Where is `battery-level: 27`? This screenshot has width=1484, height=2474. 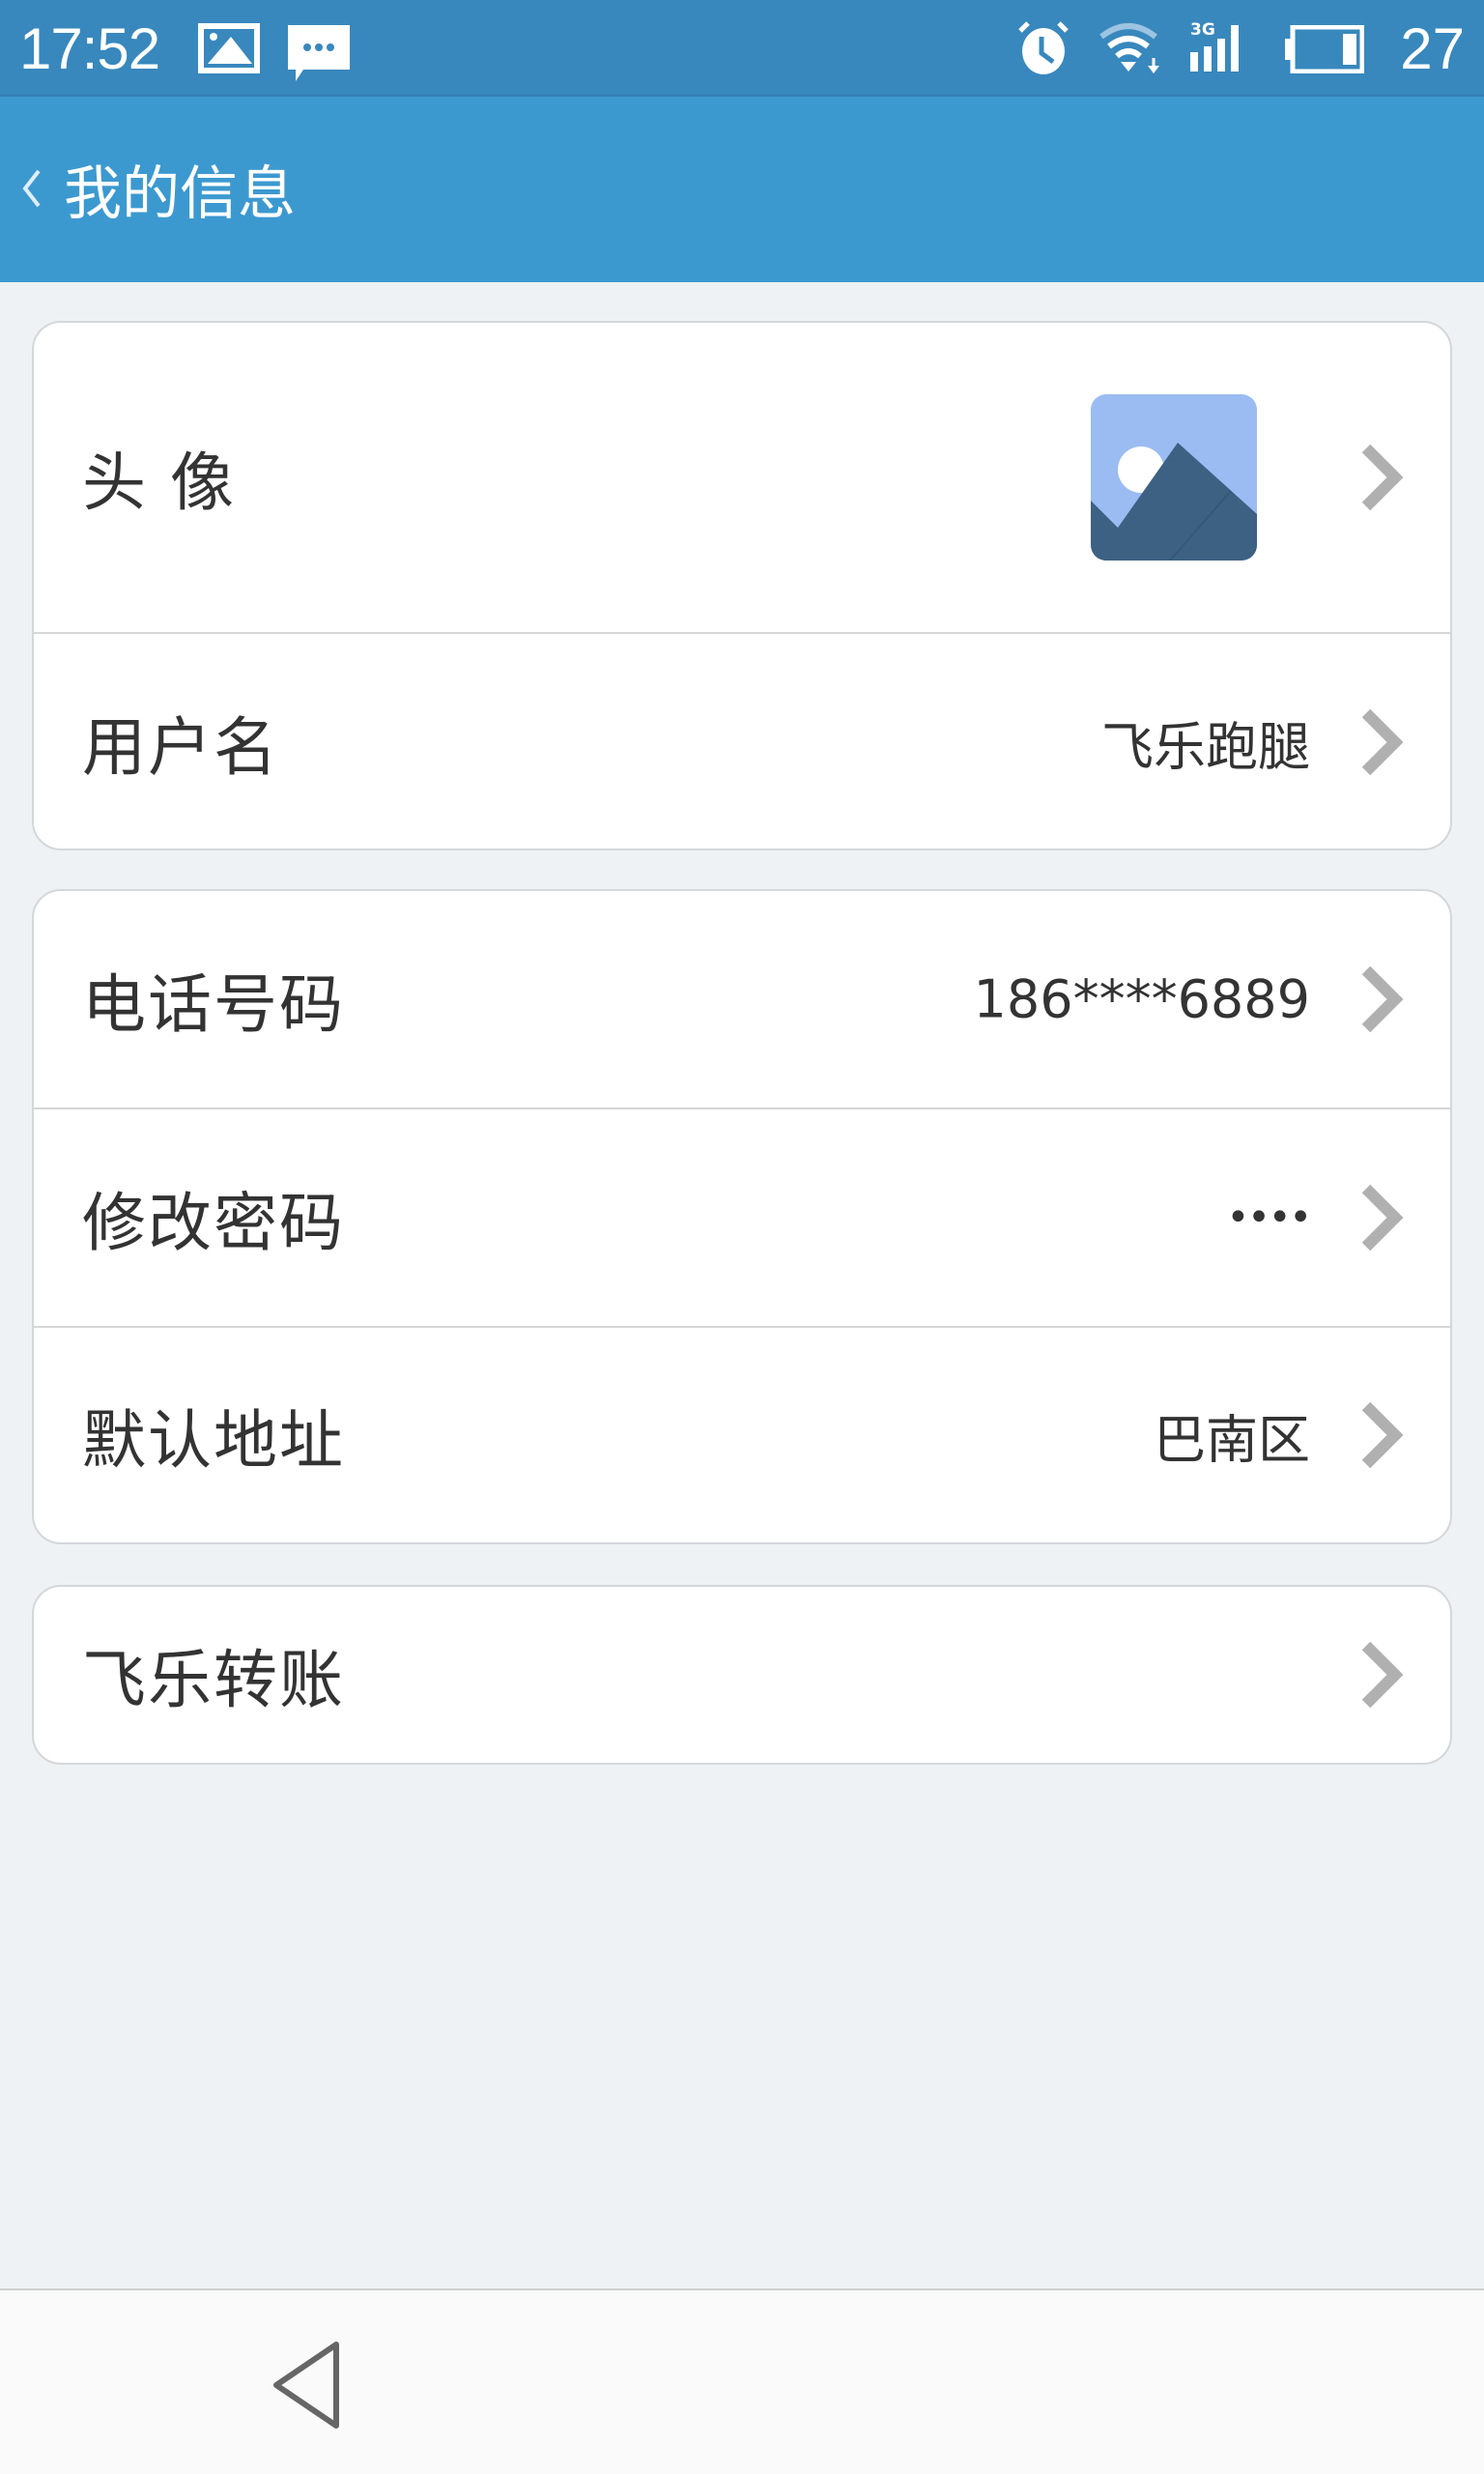 battery-level: 27 is located at coordinates (1433, 49).